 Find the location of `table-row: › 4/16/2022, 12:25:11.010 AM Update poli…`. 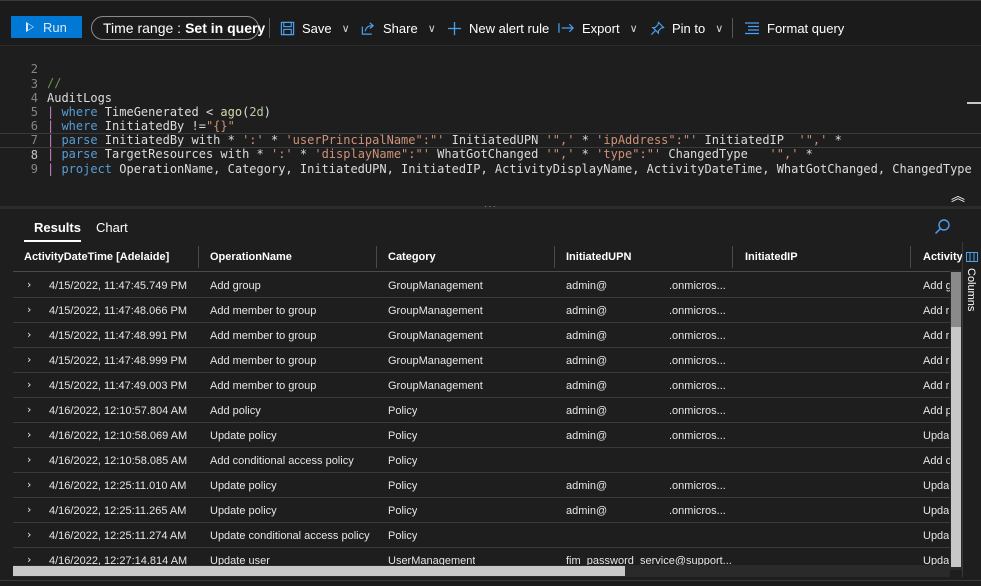

table-row: › 4/16/2022, 12:25:11.010 AM Update poli… is located at coordinates (487, 485).